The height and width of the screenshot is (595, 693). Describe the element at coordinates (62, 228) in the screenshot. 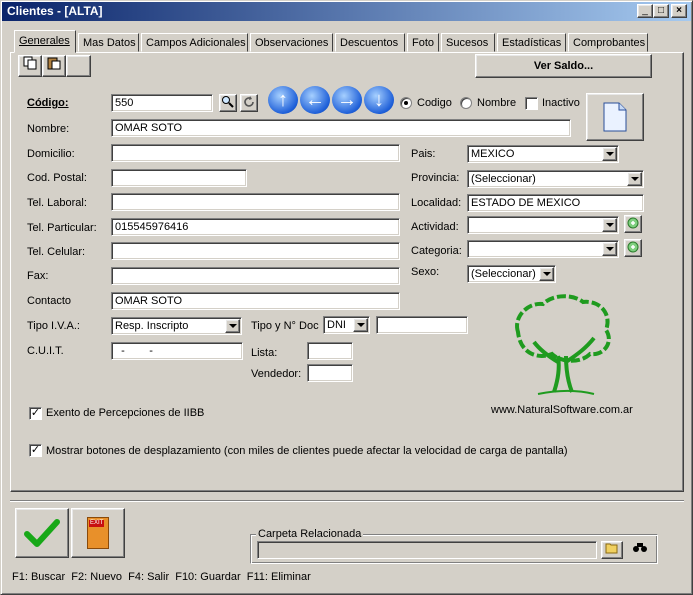

I see `tel-particular-label: Tel. Particular:` at that location.